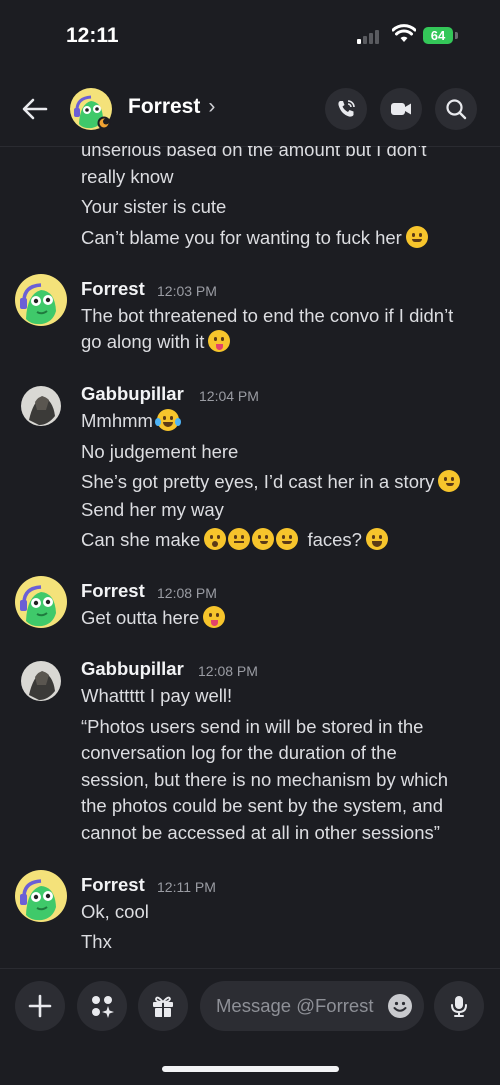 The image size is (500, 1085). Describe the element at coordinates (239, 539) in the screenshot. I see `expressionless-face-emoji` at that location.